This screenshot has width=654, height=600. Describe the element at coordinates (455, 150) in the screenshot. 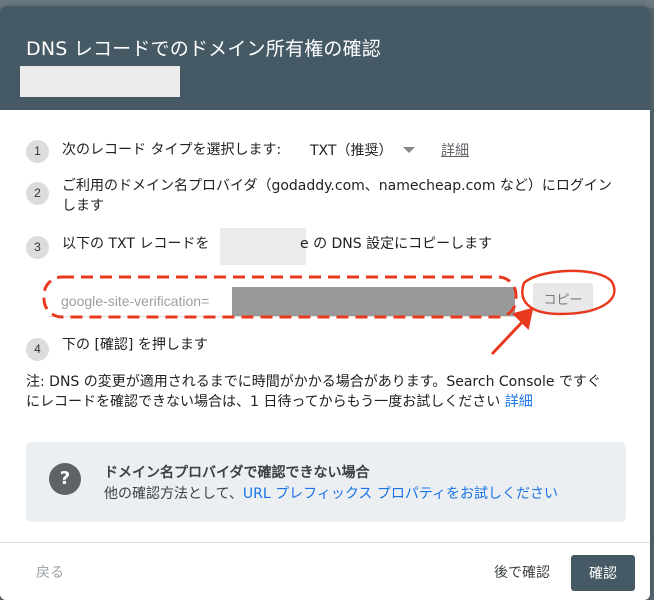

I see `detail-link: 詳細` at that location.